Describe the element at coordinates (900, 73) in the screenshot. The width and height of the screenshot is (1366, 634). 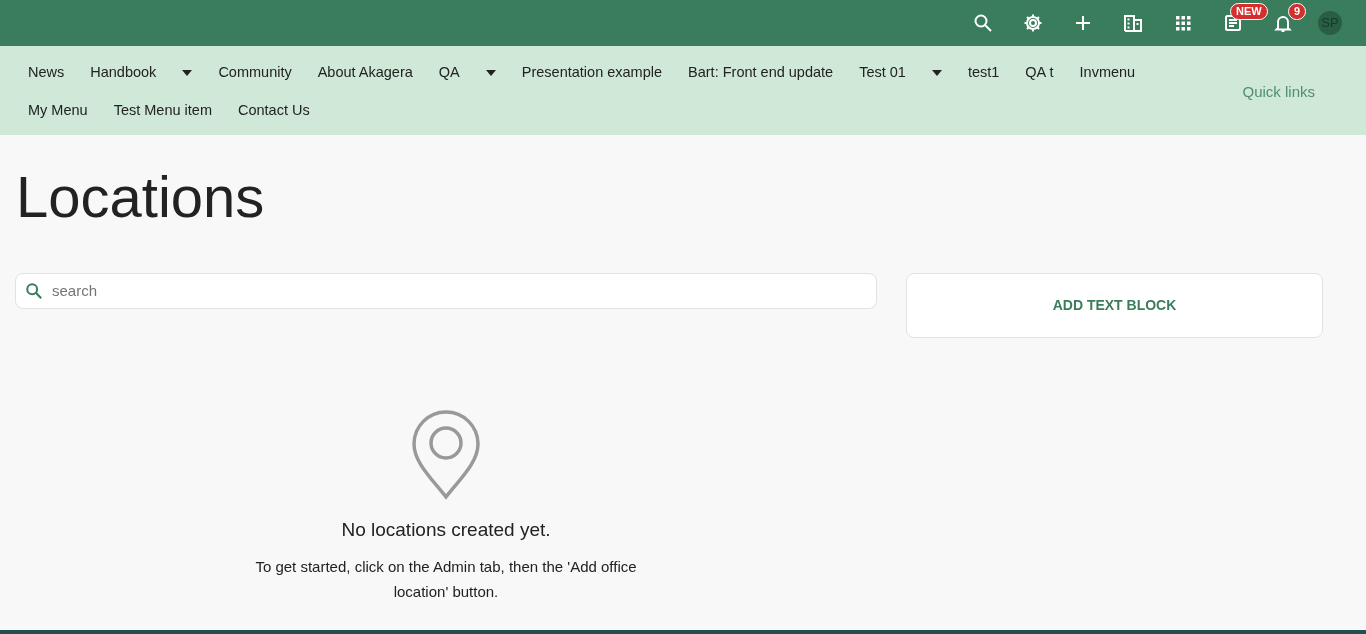
I see `menu-item: Test 01` at that location.